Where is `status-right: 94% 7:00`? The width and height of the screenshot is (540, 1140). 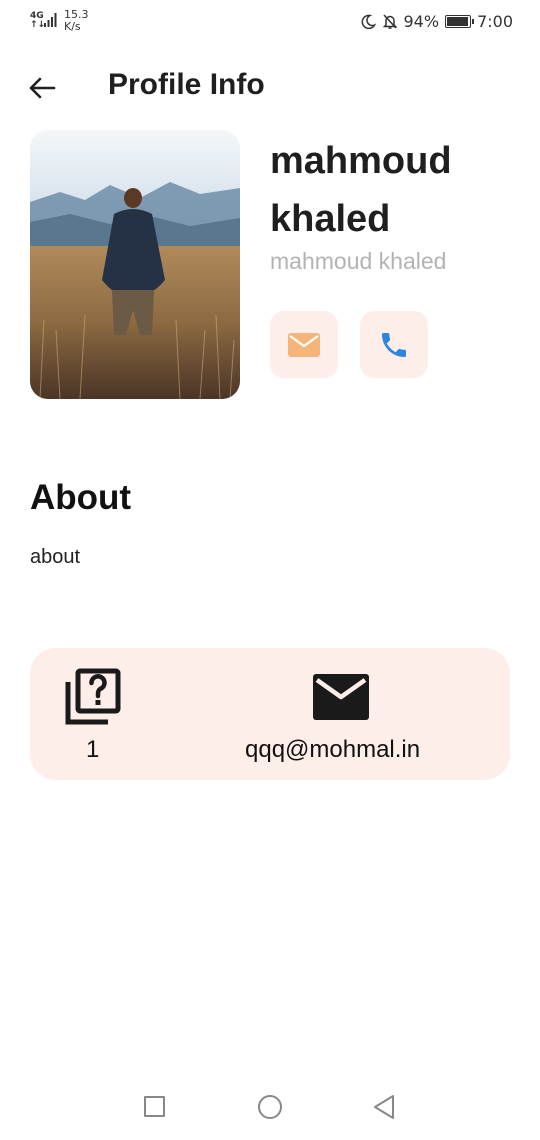
status-right: 94% 7:00 is located at coordinates (436, 21).